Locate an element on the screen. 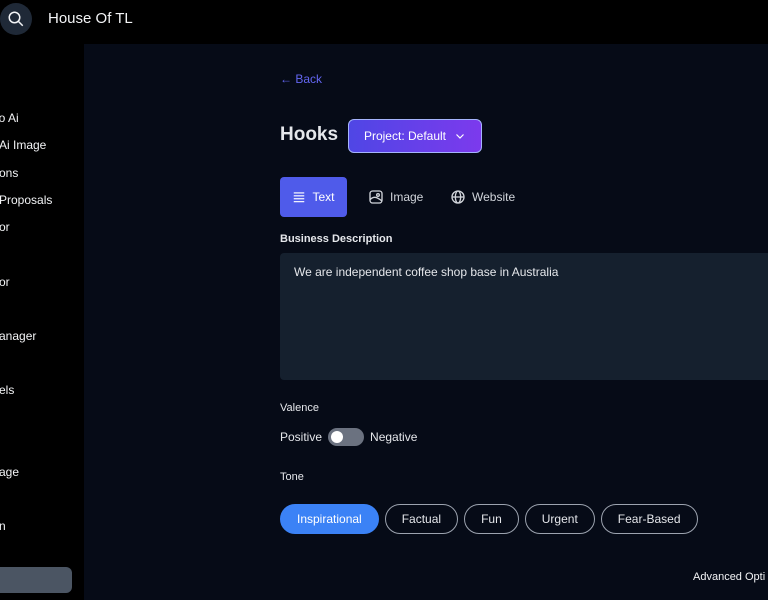 The image size is (768, 600). sidebar-item-age: age is located at coordinates (9, 472).